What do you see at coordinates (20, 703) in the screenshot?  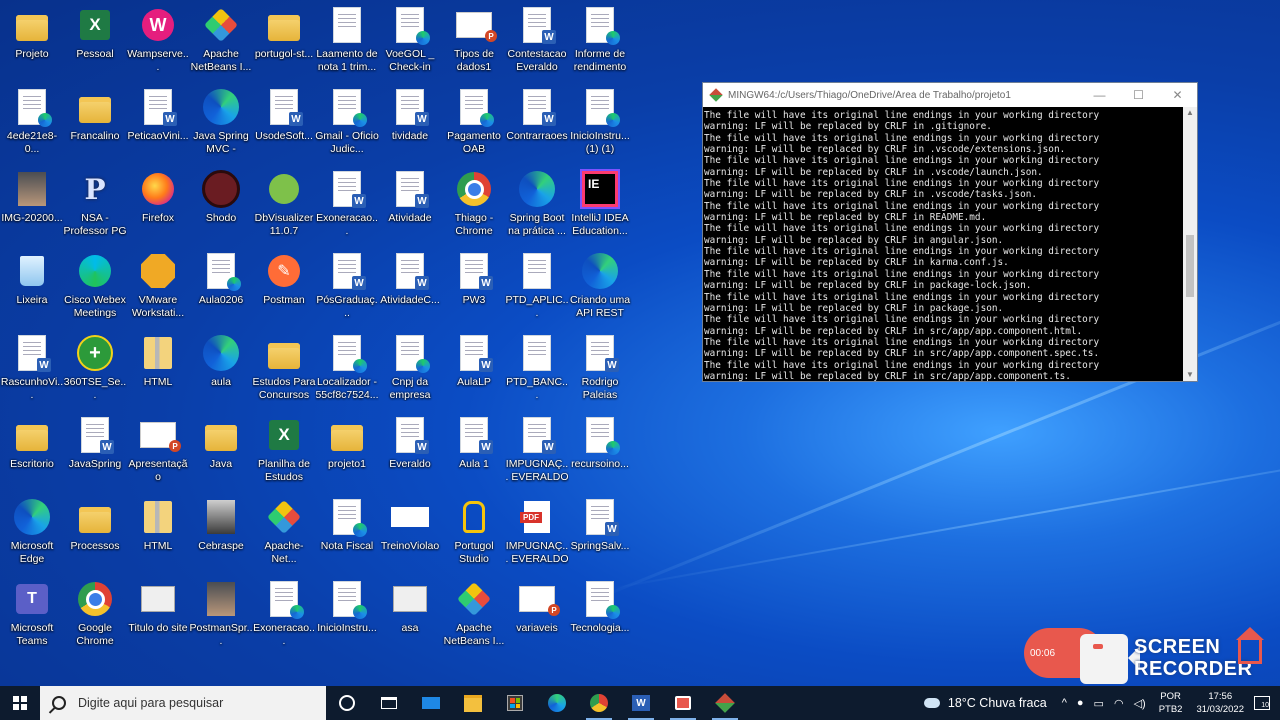 I see `start-button` at bounding box center [20, 703].